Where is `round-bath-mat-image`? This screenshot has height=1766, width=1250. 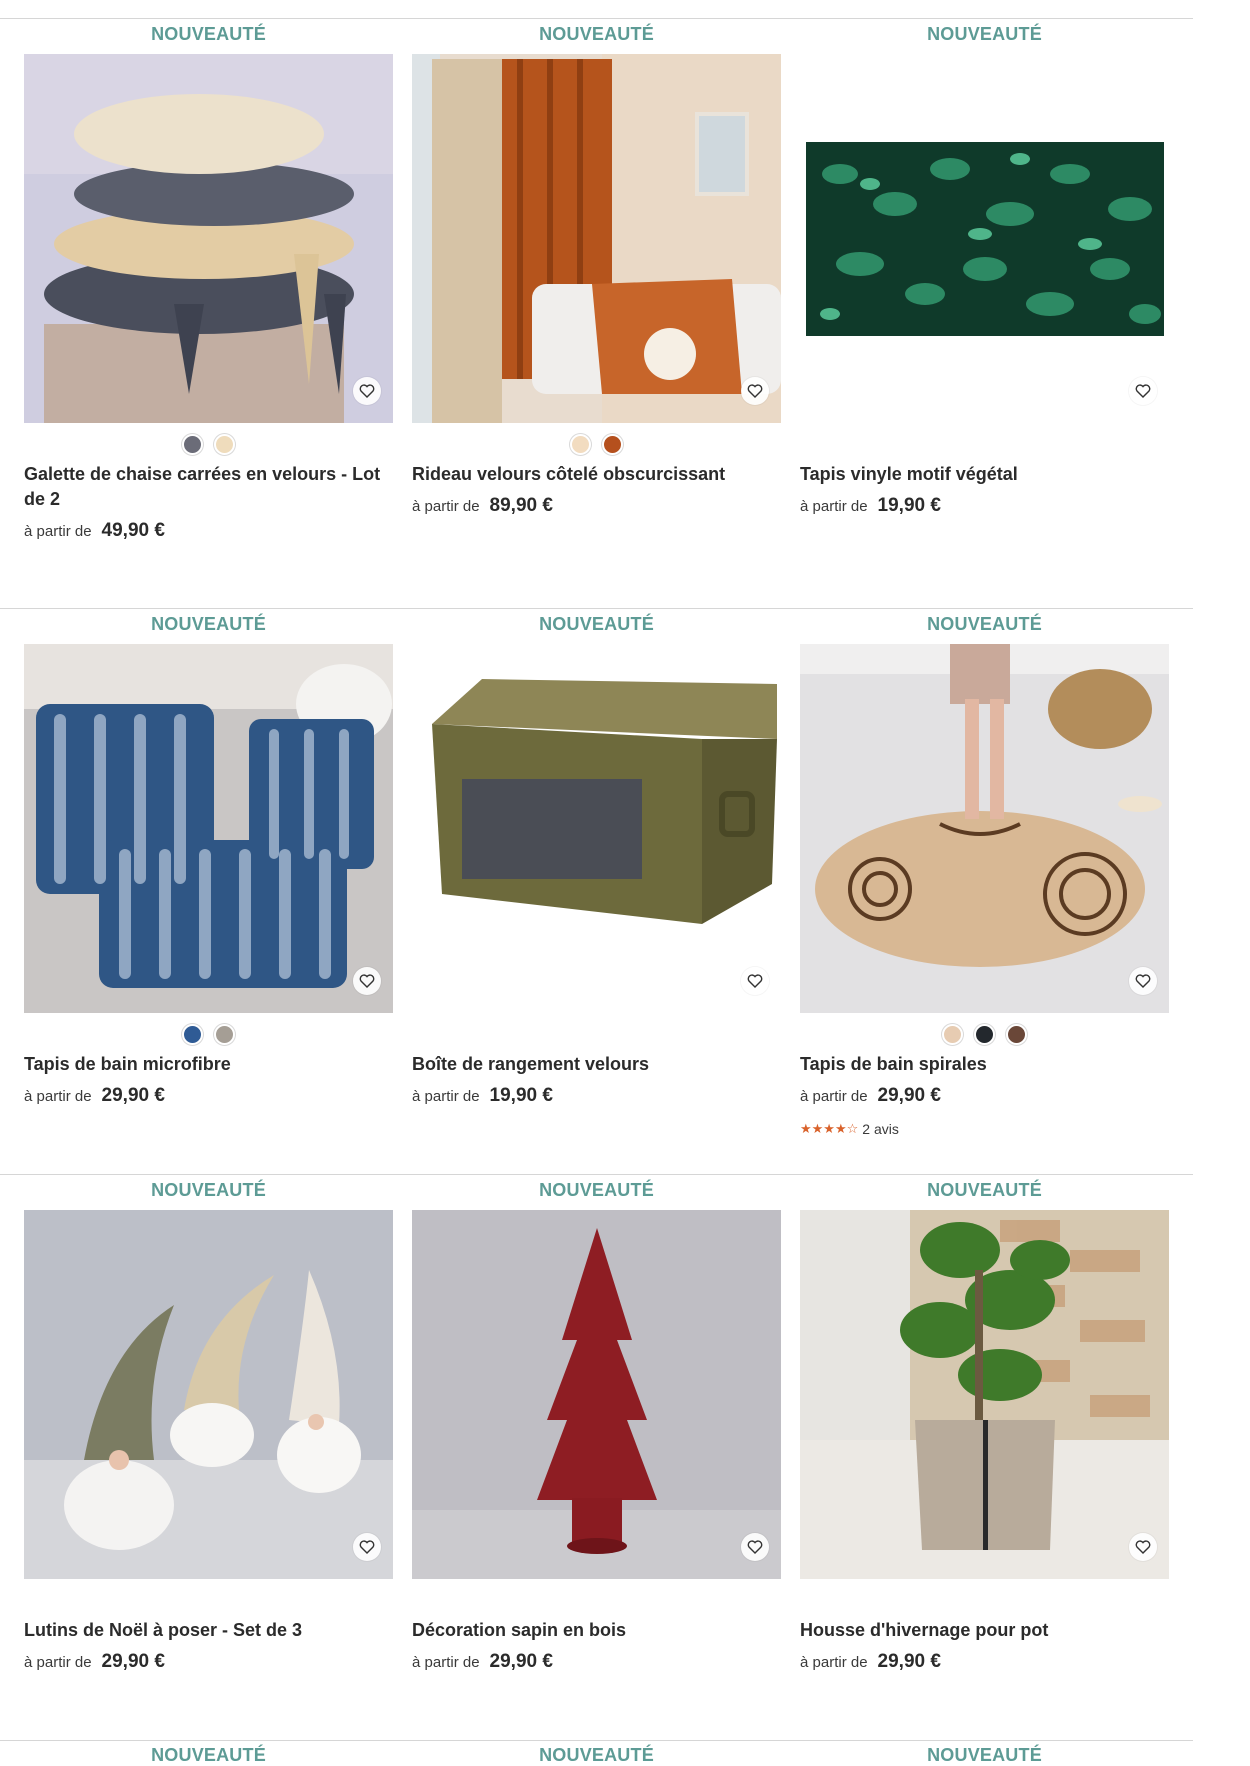 round-bath-mat-image is located at coordinates (984, 828).